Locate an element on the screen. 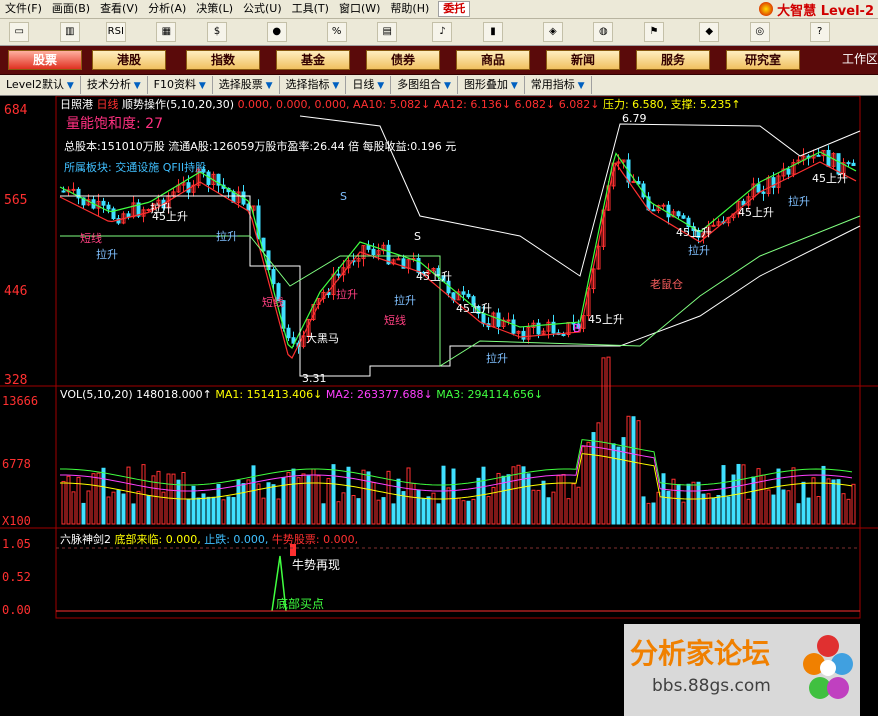 The width and height of the screenshot is (878, 716). subtab-1: 技术分析 ▼ is located at coordinates (114, 85).